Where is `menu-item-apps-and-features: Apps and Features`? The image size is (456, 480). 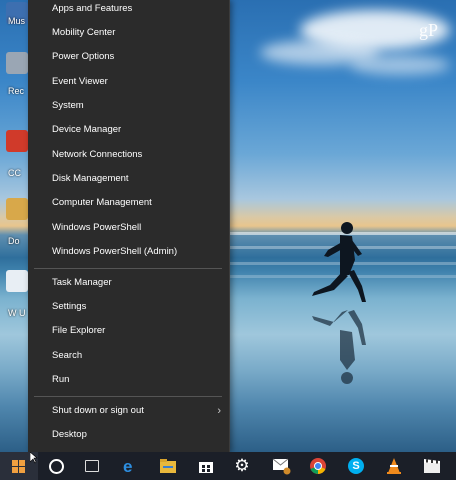
menu-item-apps-and-features: Apps and Features is located at coordinates (128, 10).